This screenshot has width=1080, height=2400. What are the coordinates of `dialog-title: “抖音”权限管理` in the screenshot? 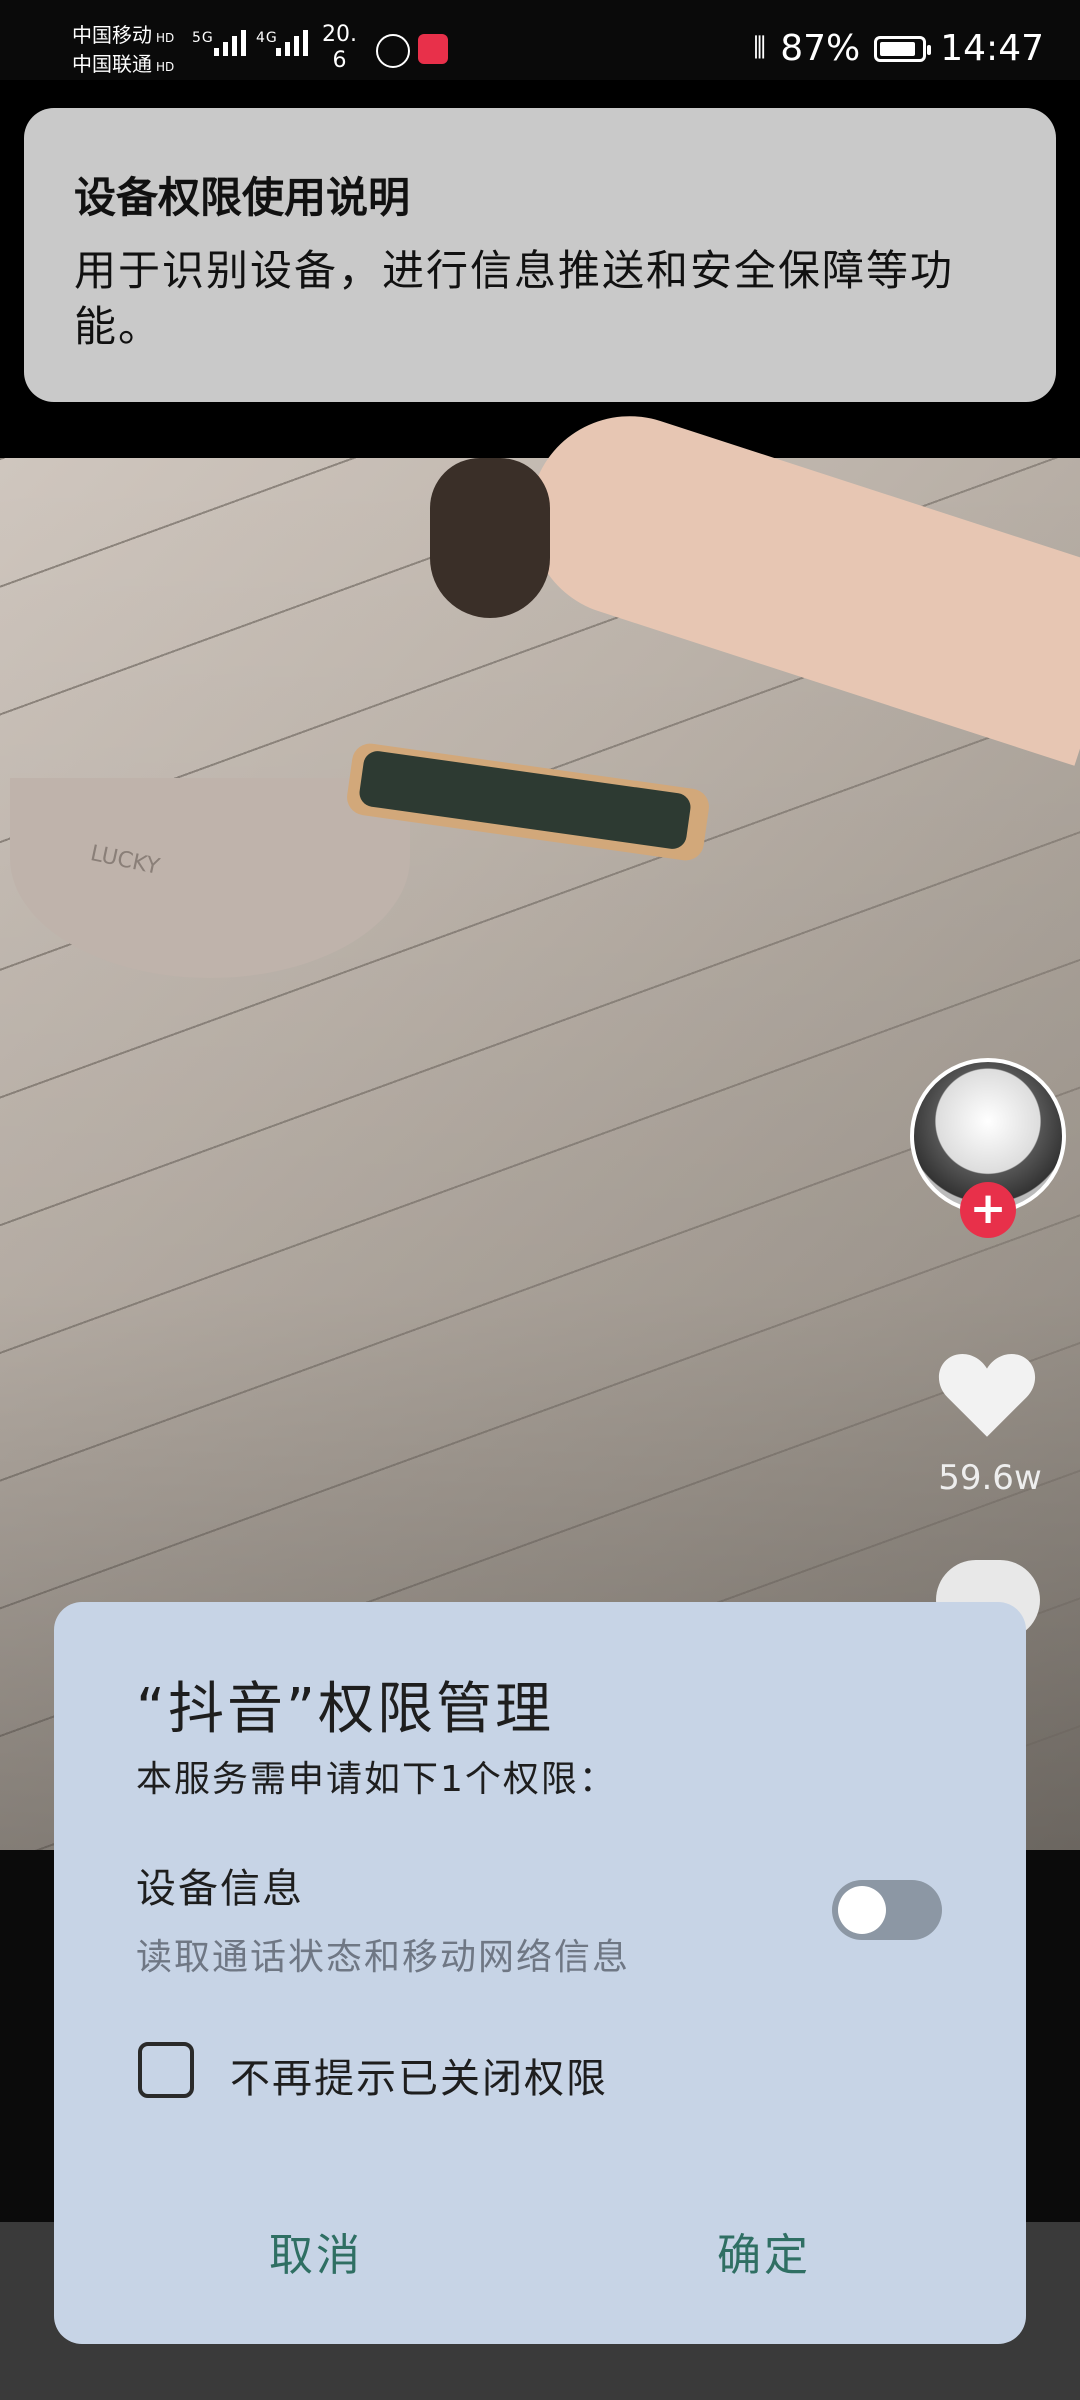 It's located at (345, 1709).